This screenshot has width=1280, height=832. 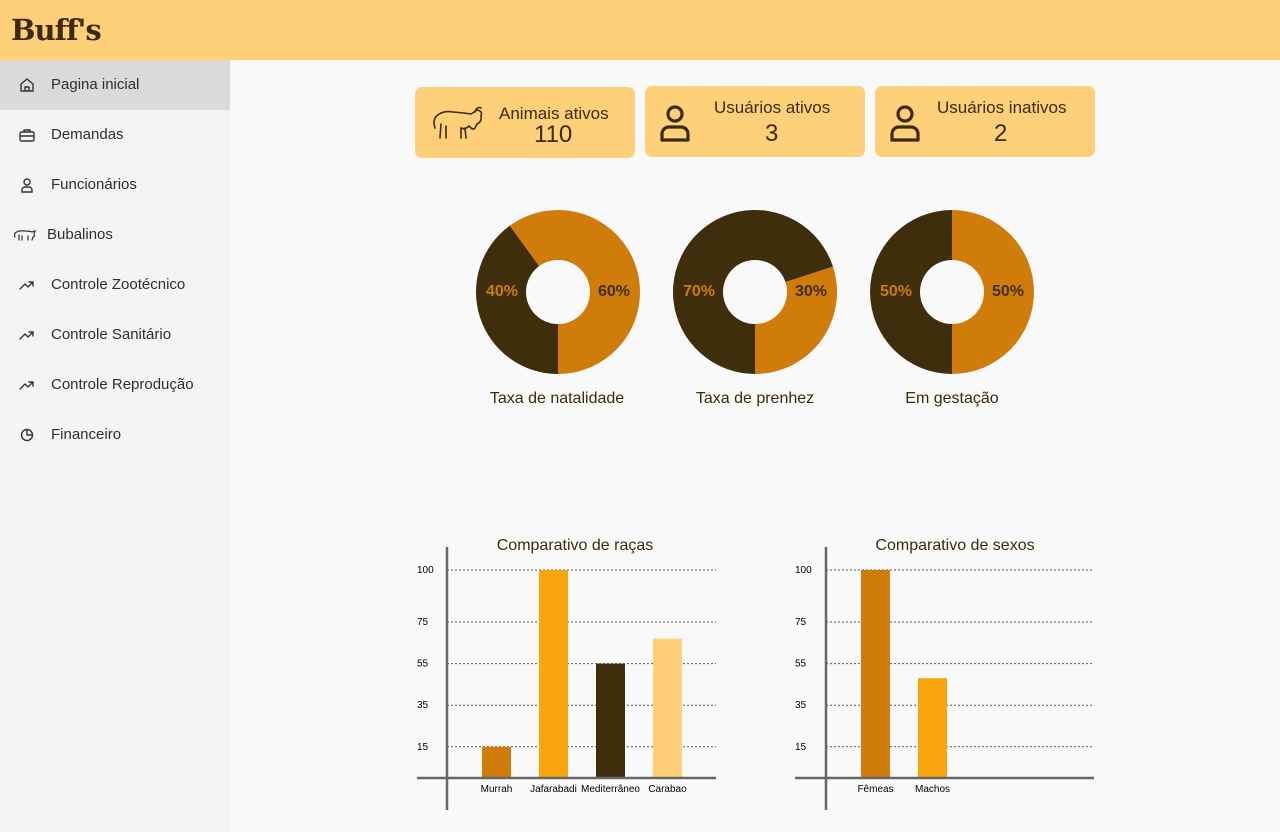 I want to click on sidebar-item-label: Demandas, so click(x=87, y=134).